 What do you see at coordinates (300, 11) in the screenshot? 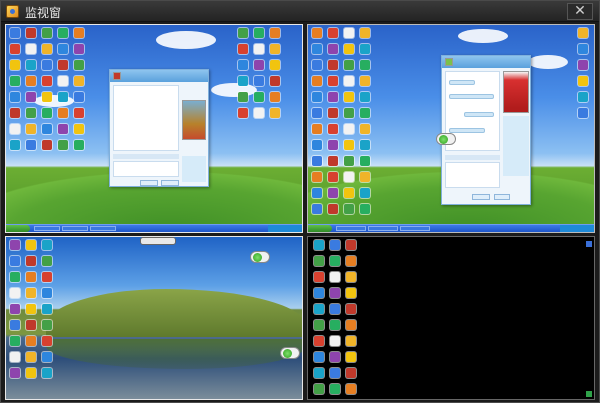
I see `title-bar: 监视窗 ✕` at bounding box center [300, 11].